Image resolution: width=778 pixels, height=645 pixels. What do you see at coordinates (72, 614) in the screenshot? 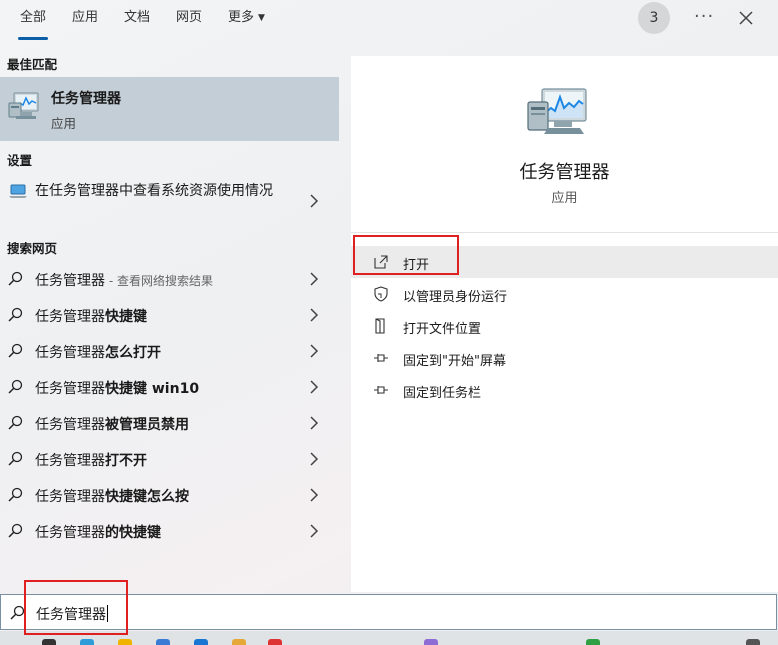
I see `search-input: 任务管理器` at bounding box center [72, 614].